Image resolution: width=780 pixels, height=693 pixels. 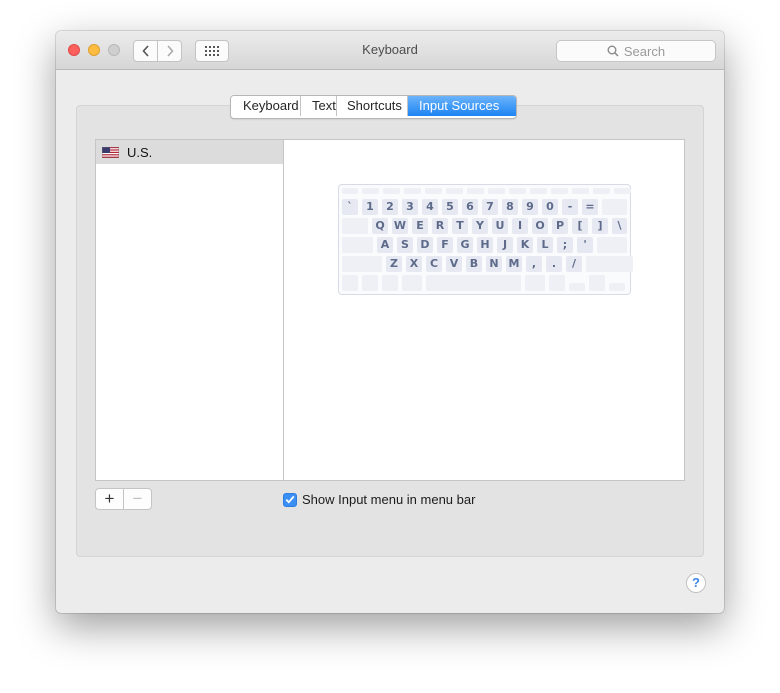 I want to click on key: [, so click(x=580, y=226).